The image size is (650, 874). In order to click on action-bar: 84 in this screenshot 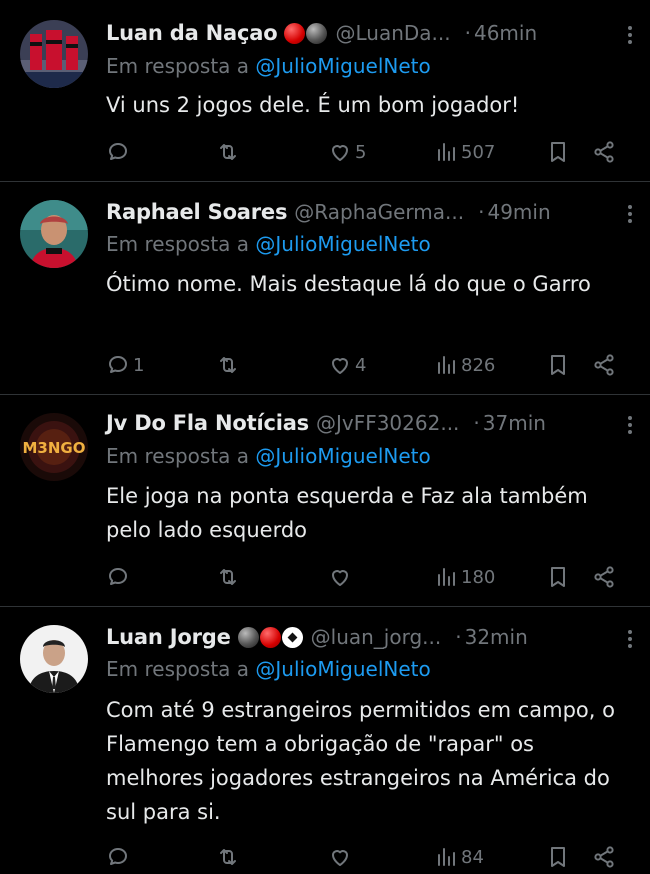, I will do `click(370, 857)`.